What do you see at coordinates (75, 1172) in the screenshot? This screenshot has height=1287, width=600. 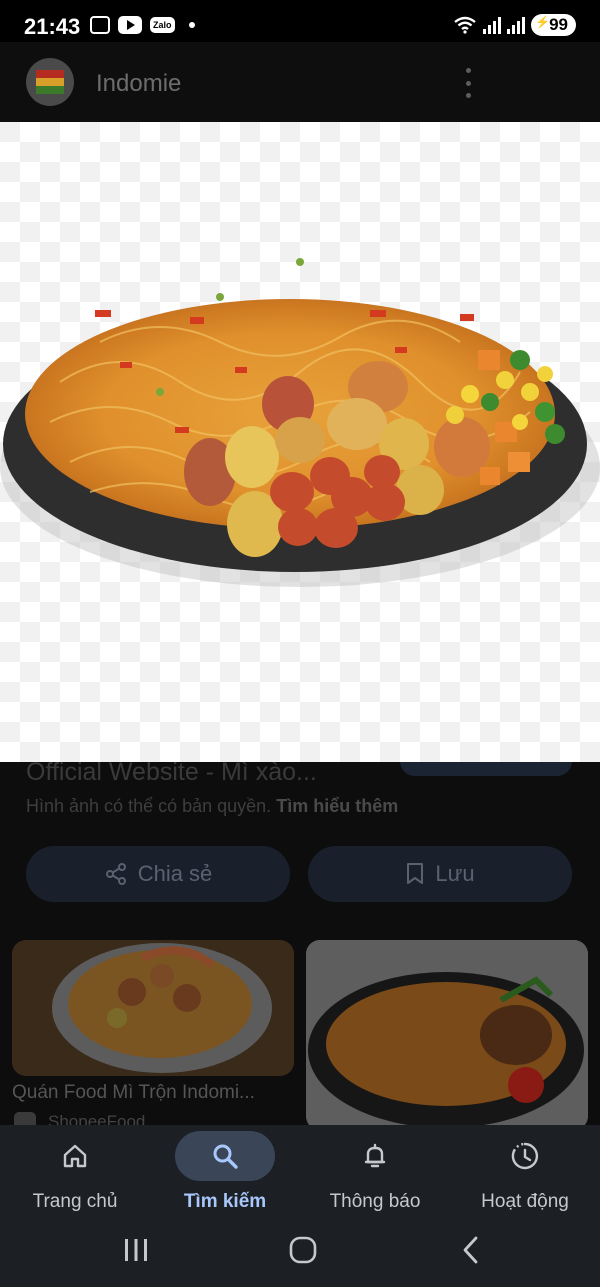 I see `nav-home: Trang chủ` at bounding box center [75, 1172].